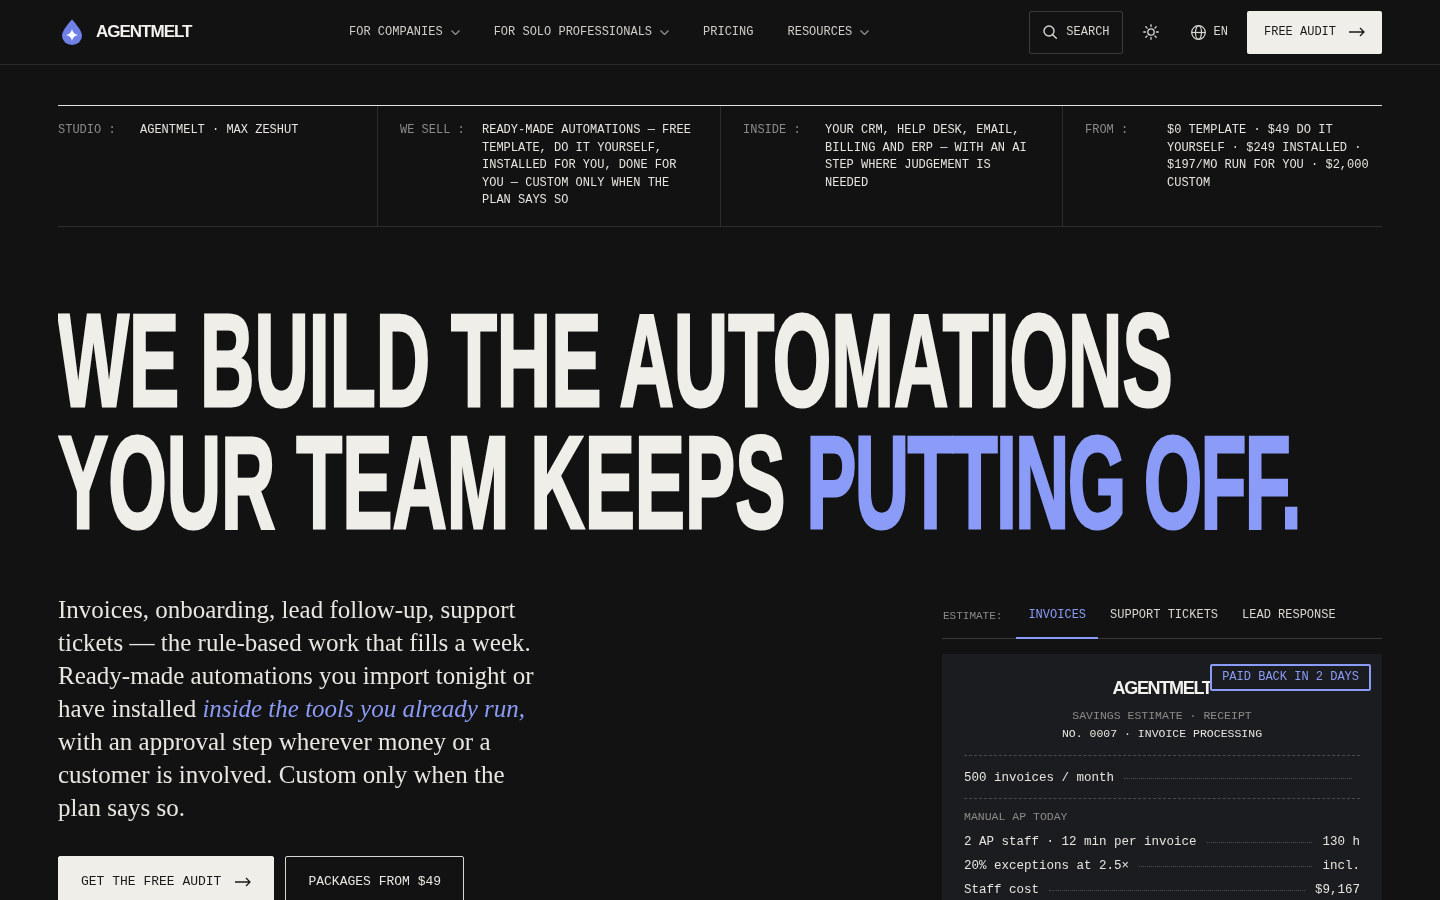 This screenshot has width=1440, height=900. I want to click on line-item-value: 130 h, so click(1341, 842).